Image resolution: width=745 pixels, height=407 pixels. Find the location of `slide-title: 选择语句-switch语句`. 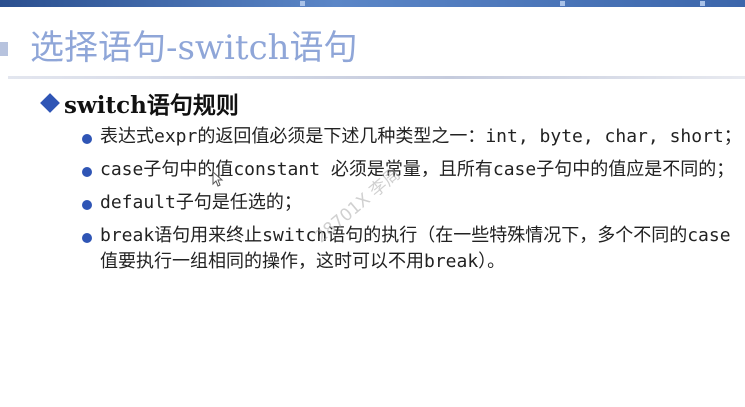

slide-title: 选择语句-switch语句 is located at coordinates (194, 48).